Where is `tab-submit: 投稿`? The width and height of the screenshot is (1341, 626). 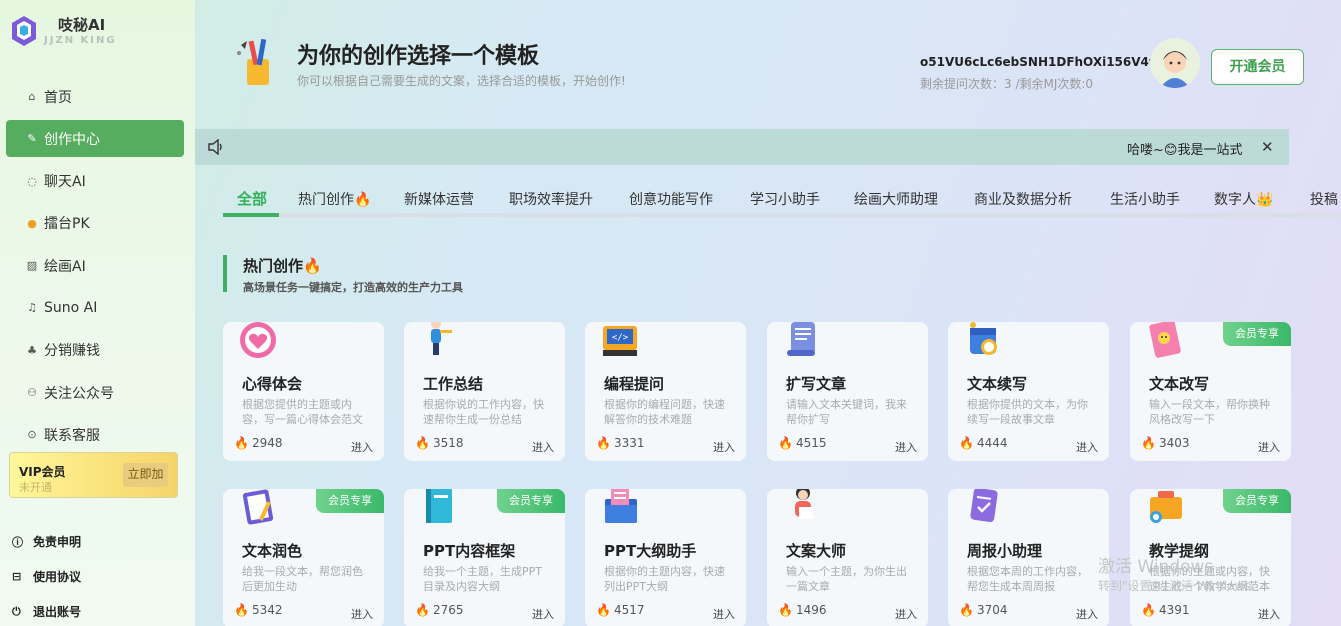 tab-submit: 投稿 is located at coordinates (1324, 199).